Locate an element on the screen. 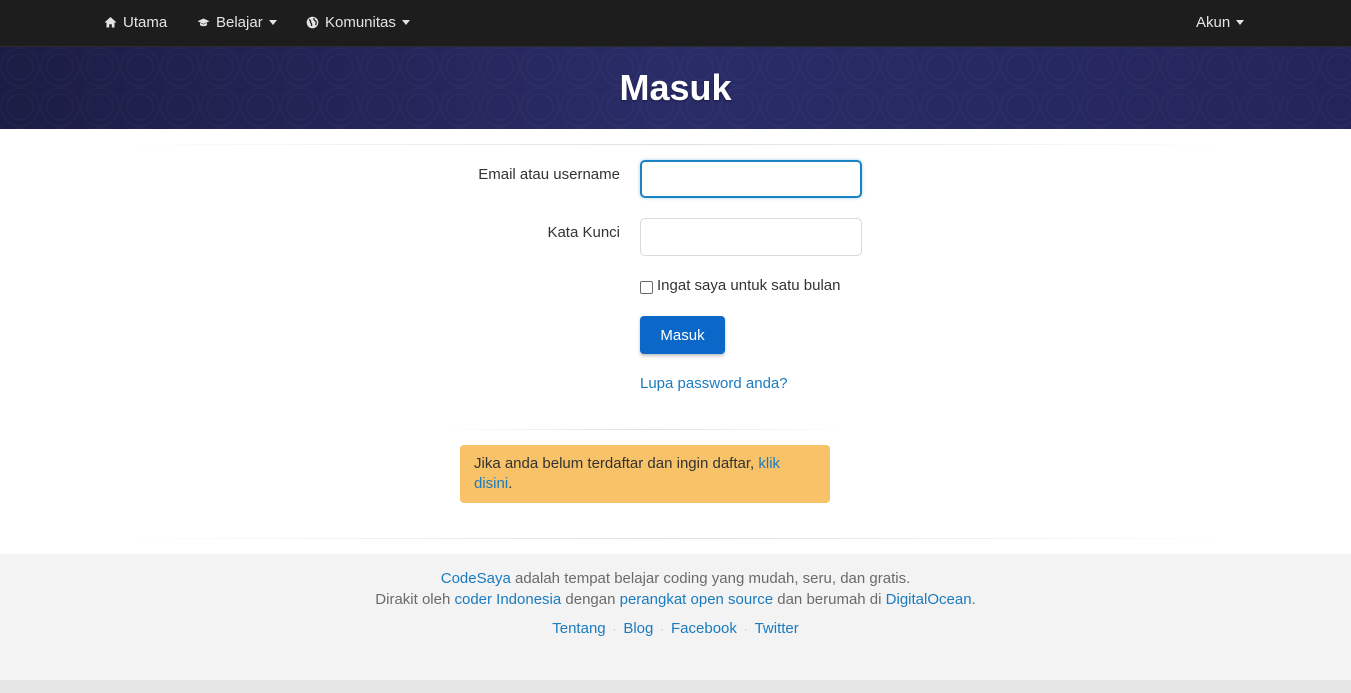  nav-item-komunitas: Komunitas is located at coordinates (358, 22).